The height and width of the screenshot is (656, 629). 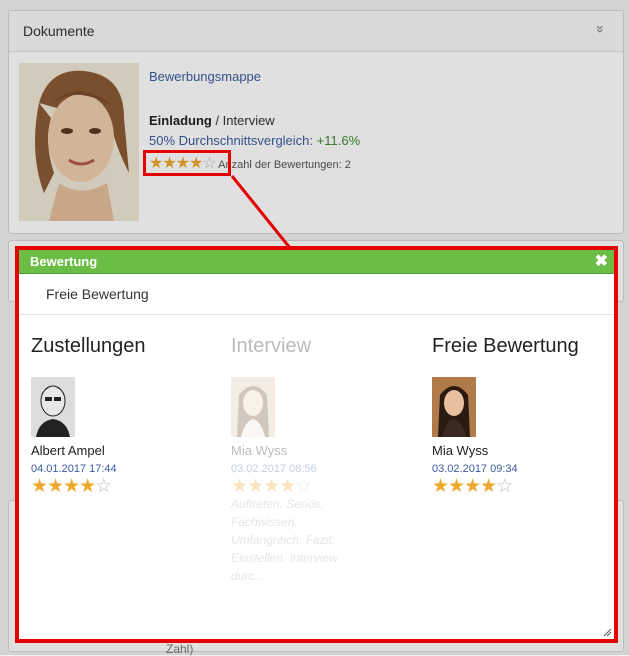 I want to click on reviewer-name: Albert Ampel, so click(x=68, y=450).